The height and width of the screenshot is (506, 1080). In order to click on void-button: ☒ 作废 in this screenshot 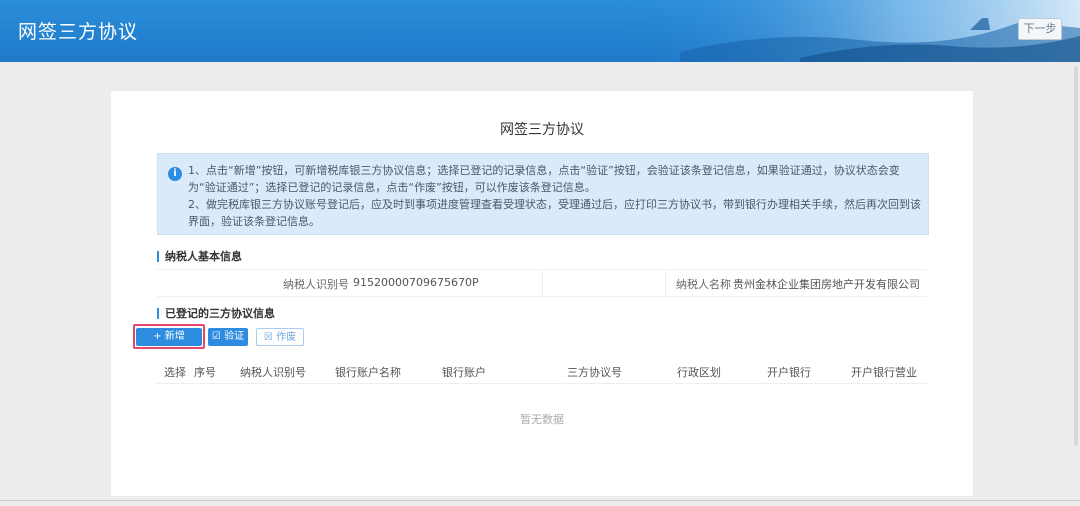, I will do `click(280, 337)`.